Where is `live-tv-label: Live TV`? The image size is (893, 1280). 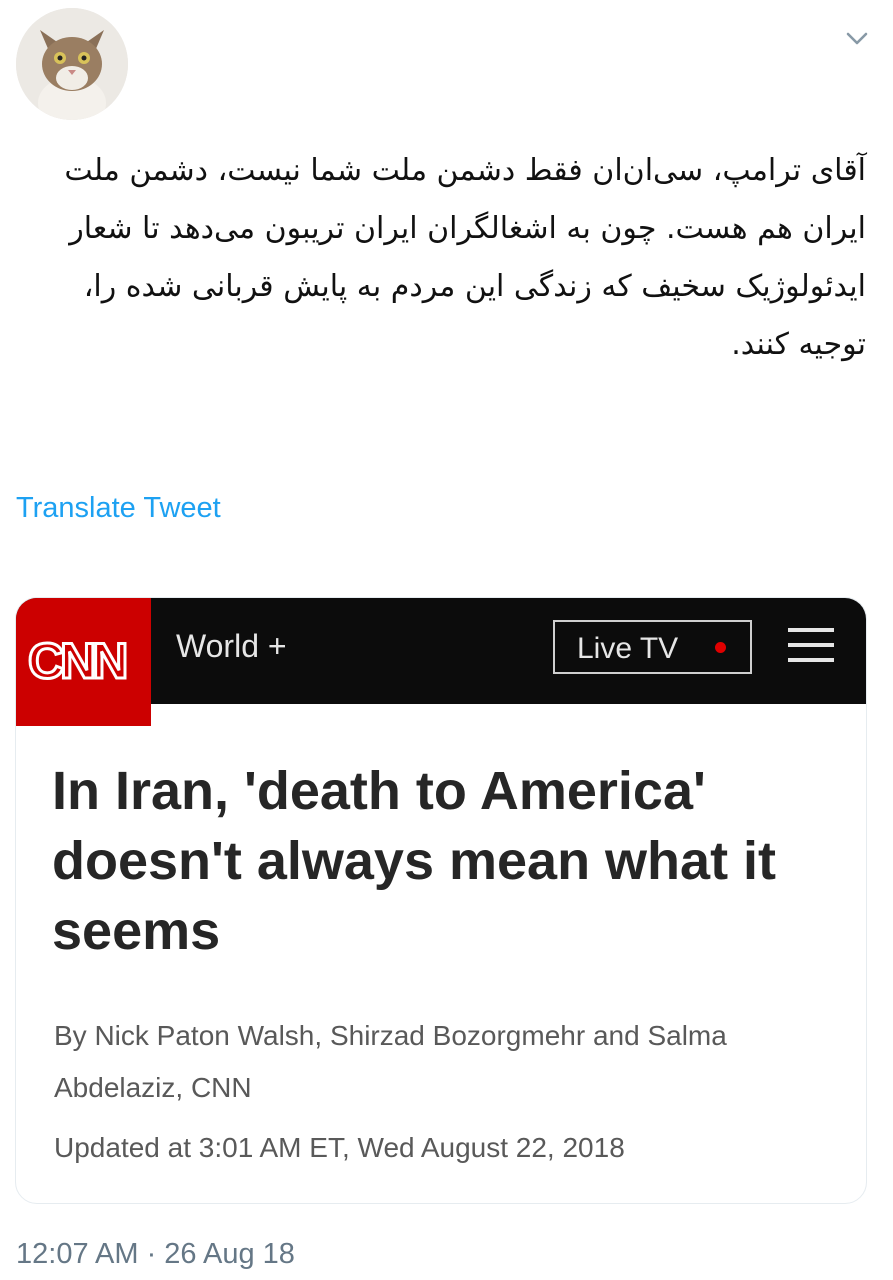
live-tv-label: Live TV is located at coordinates (628, 648).